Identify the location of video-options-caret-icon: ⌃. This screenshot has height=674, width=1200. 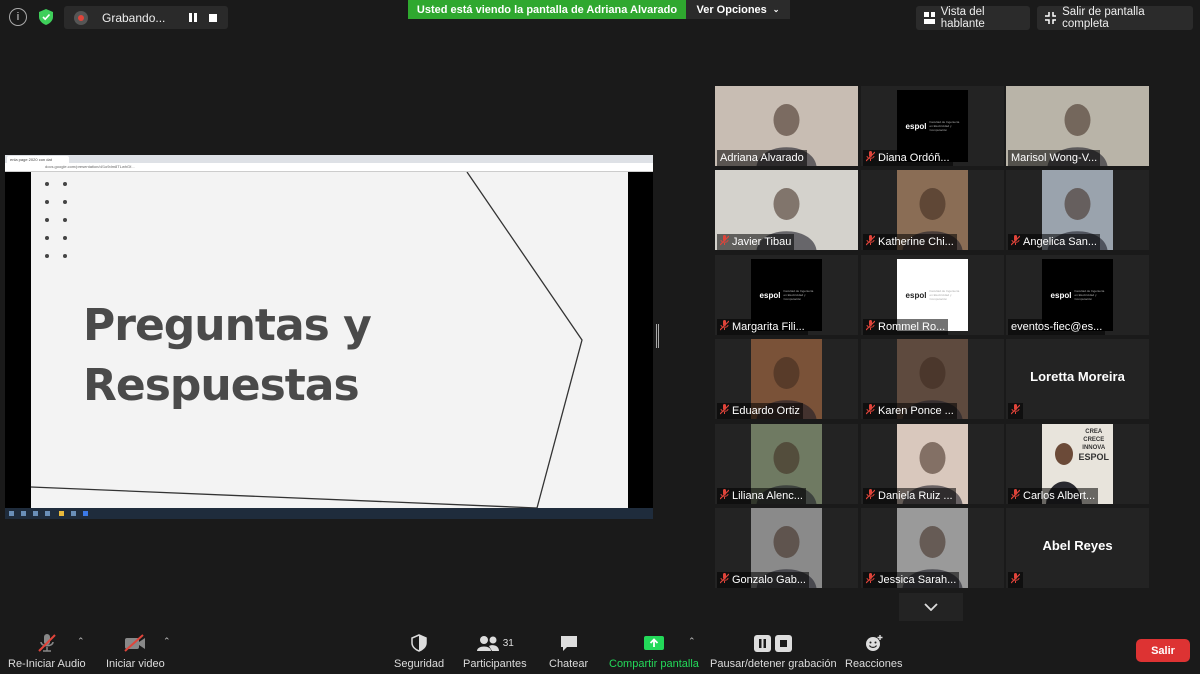
(167, 641).